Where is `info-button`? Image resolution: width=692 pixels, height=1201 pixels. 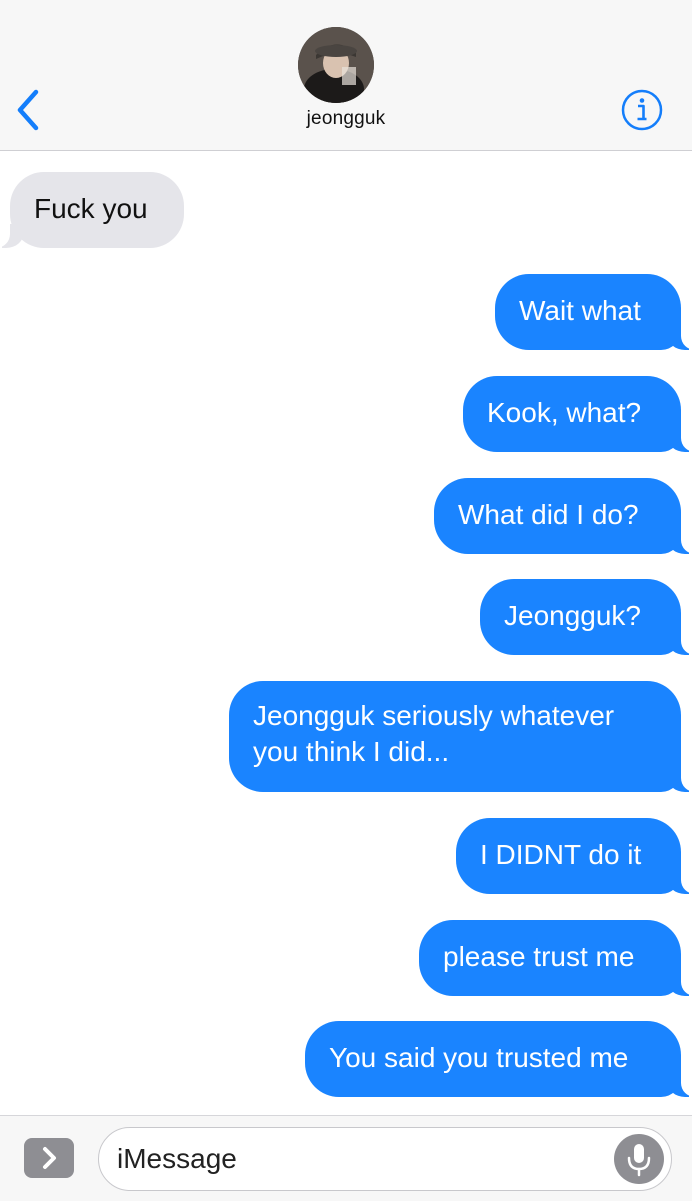
info-button is located at coordinates (642, 110).